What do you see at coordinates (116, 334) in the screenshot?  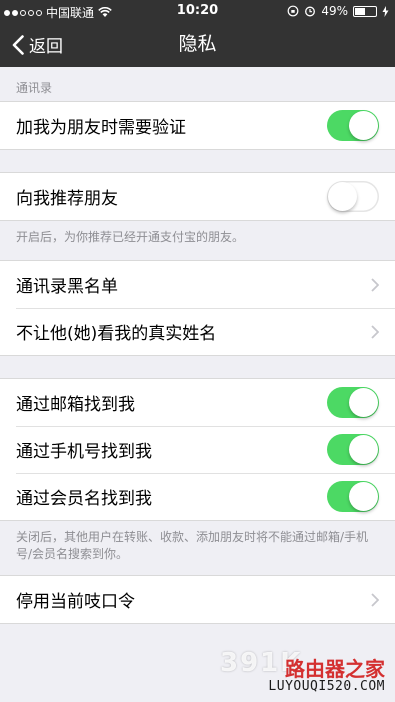 I see `hide-realname-label: 不让他(她)看我的真实姓名` at bounding box center [116, 334].